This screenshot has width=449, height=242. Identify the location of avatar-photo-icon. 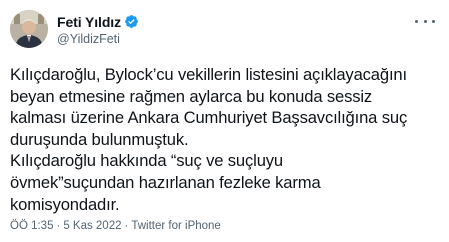
(29, 29).